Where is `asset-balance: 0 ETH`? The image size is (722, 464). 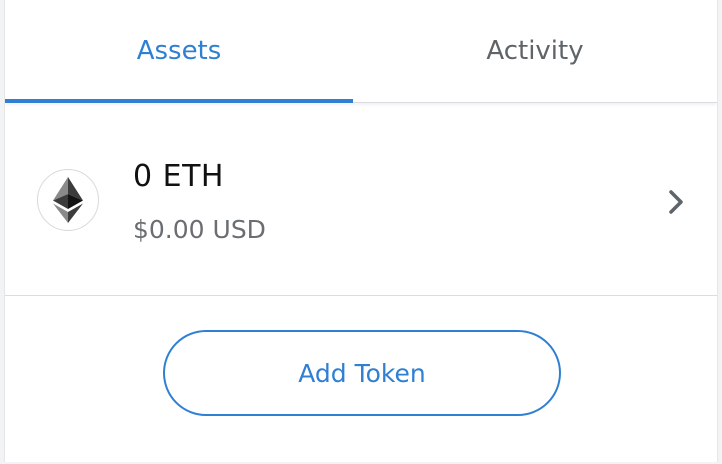
asset-balance: 0 ETH is located at coordinates (178, 176).